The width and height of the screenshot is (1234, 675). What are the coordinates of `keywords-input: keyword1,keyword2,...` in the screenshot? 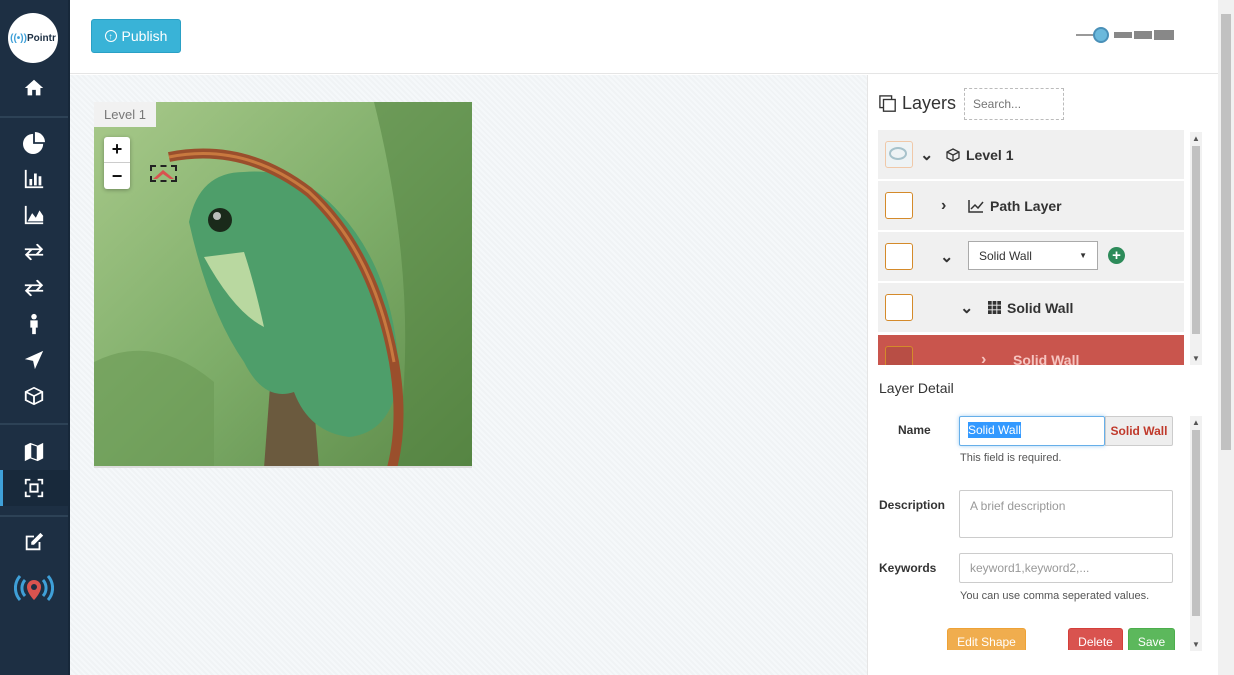 It's located at (1066, 568).